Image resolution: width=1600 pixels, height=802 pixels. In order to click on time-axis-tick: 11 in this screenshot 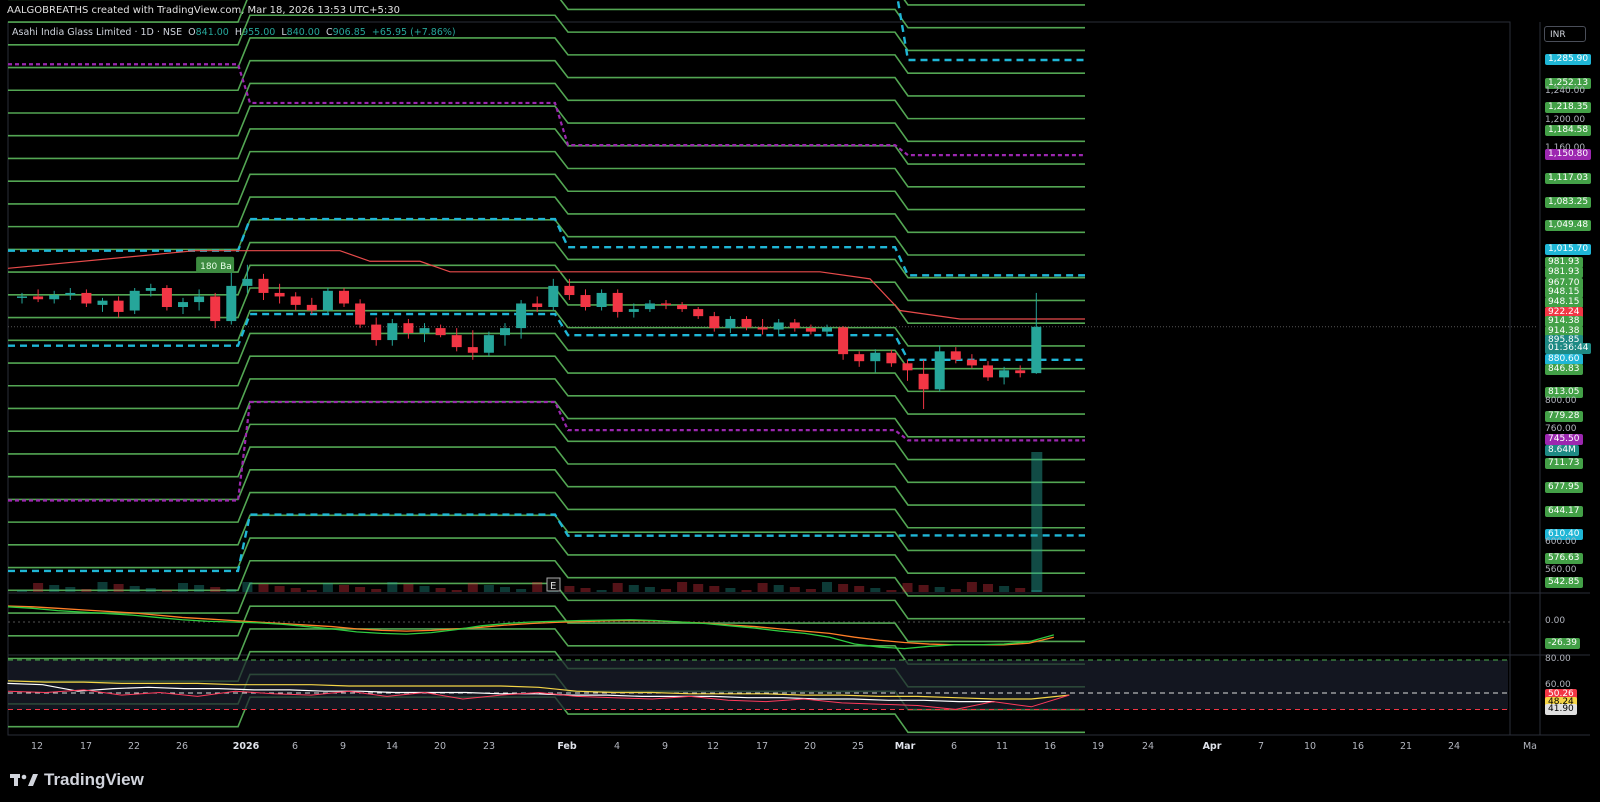, I will do `click(1002, 746)`.